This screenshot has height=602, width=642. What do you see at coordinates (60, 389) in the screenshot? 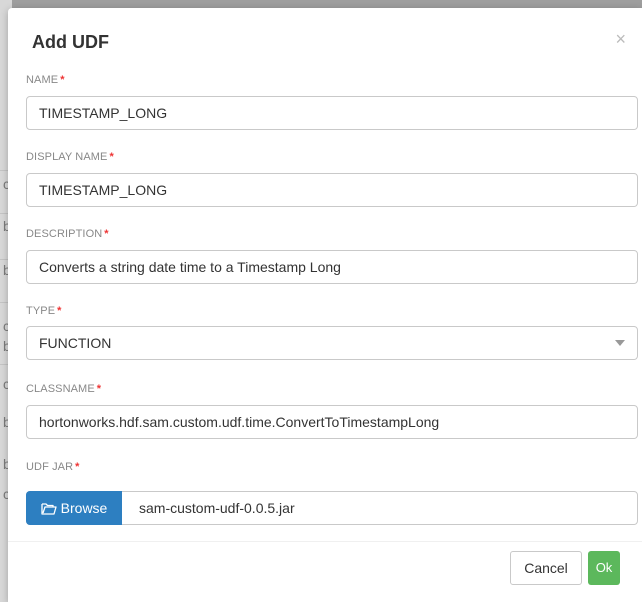
I see `classname-label-text: CLASSNAME` at bounding box center [60, 389].